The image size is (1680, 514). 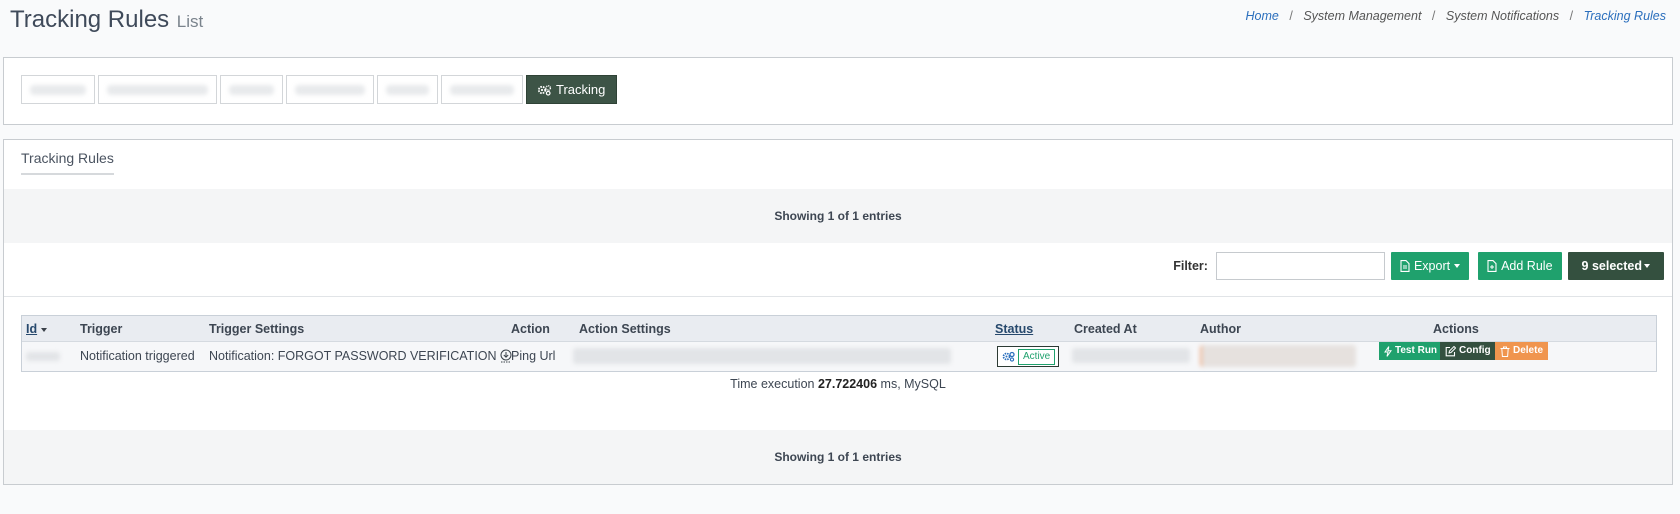 What do you see at coordinates (1014, 329) in the screenshot?
I see `header-status: Status` at bounding box center [1014, 329].